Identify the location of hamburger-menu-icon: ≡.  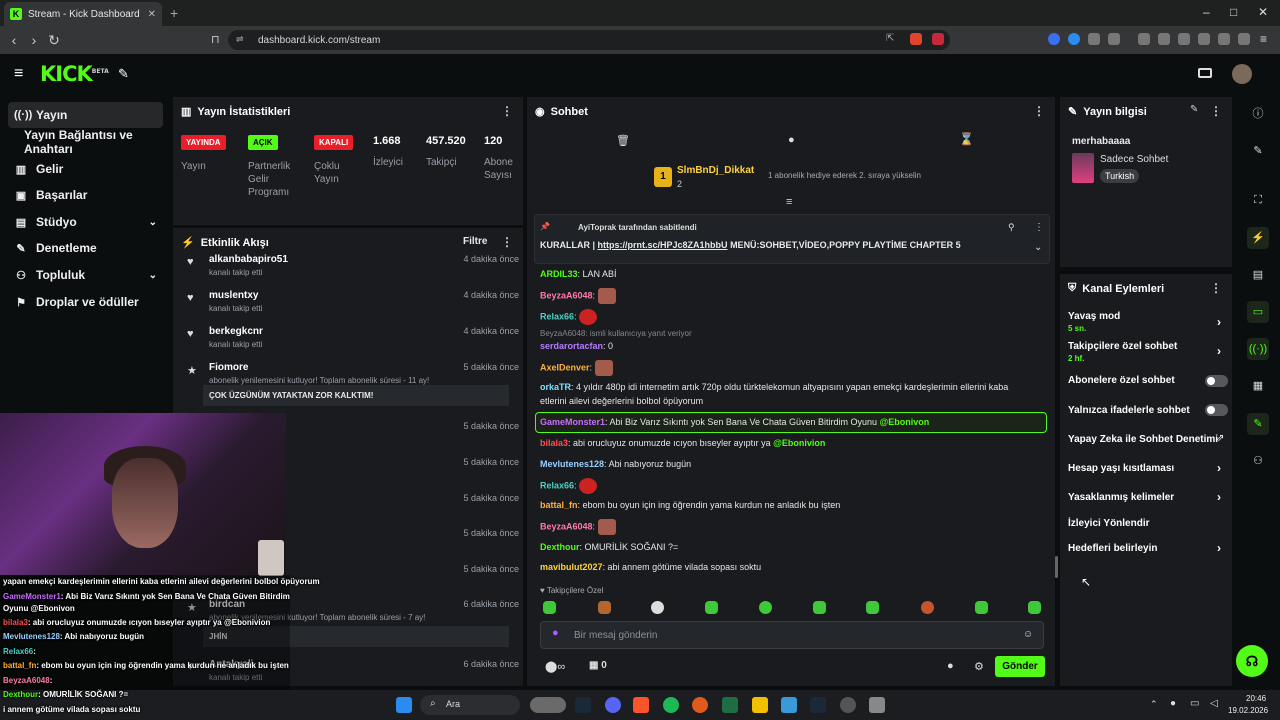
(18, 74).